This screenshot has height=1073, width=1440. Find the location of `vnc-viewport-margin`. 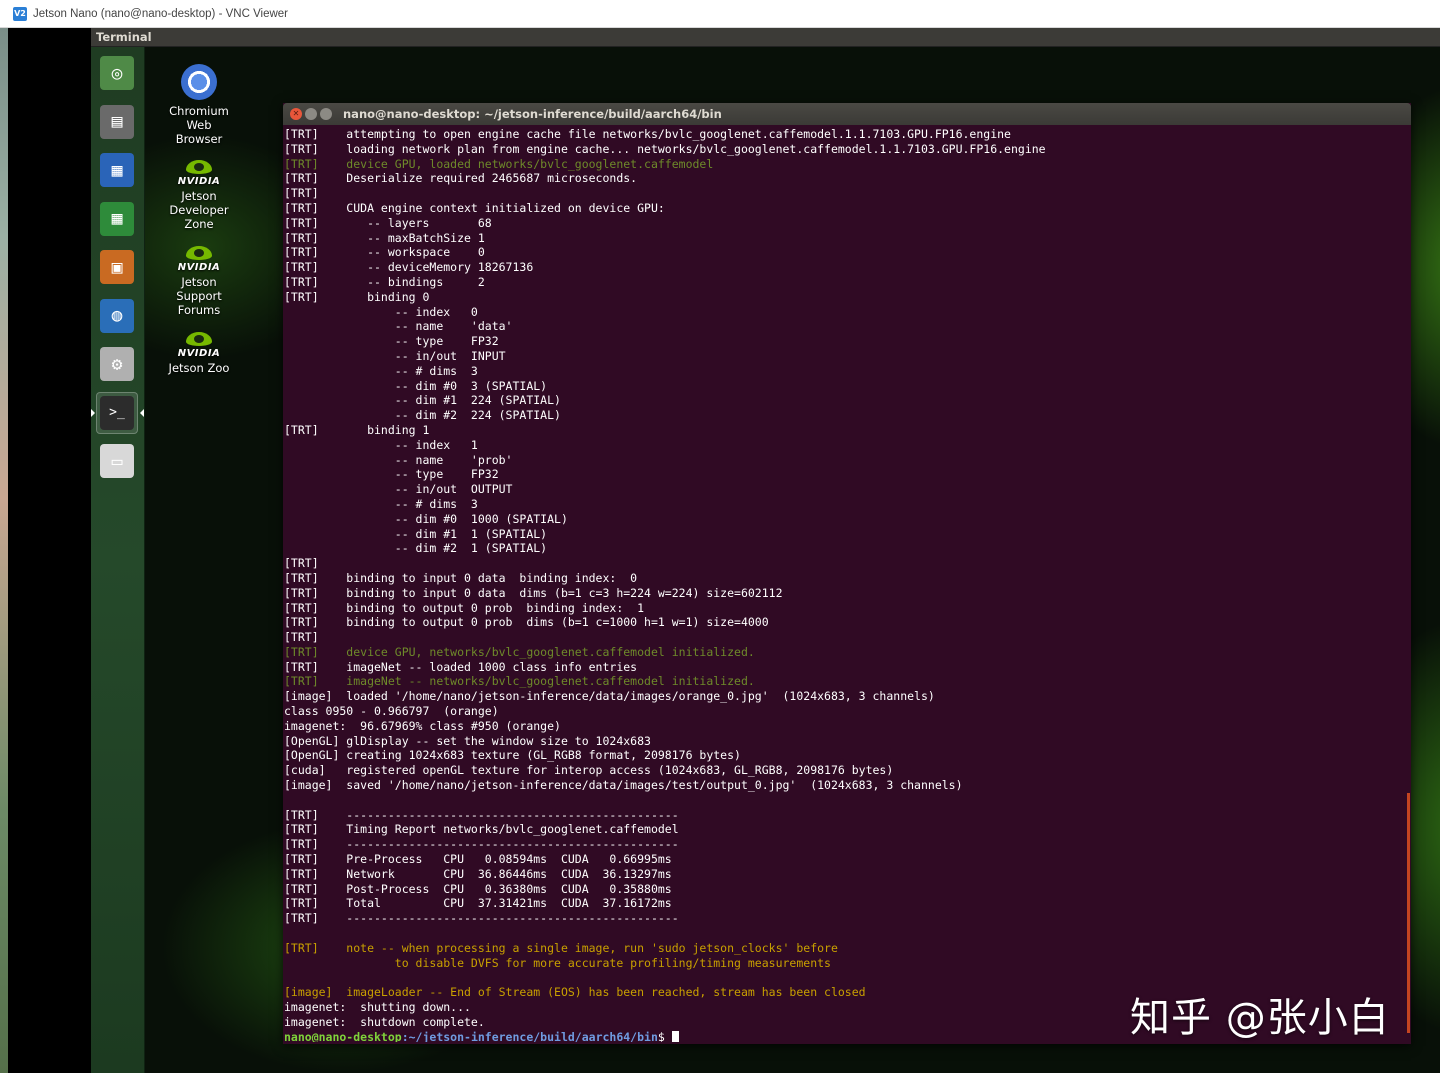

vnc-viewport-margin is located at coordinates (49, 550).